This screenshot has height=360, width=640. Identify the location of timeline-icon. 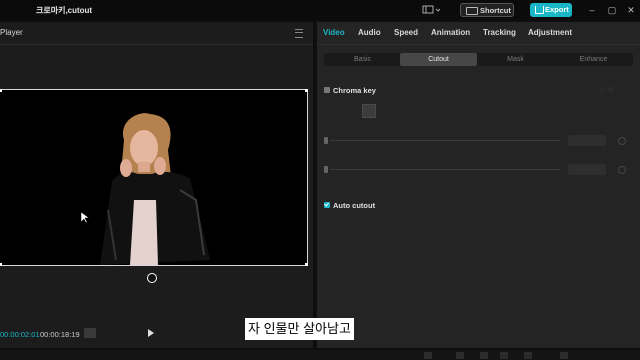
(90, 333).